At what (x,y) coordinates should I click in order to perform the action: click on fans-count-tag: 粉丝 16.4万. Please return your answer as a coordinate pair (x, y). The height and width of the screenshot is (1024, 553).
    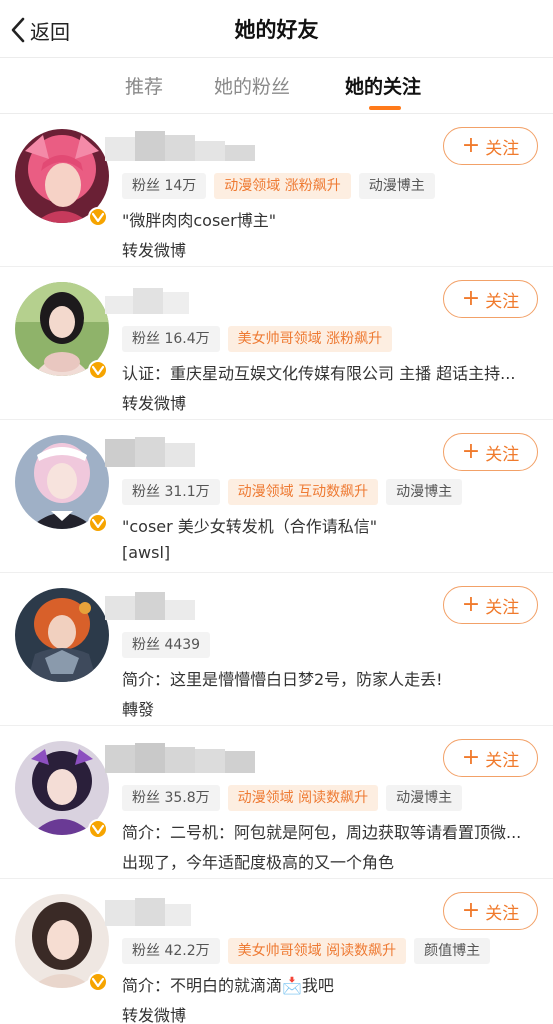
    Looking at the image, I should click on (171, 339).